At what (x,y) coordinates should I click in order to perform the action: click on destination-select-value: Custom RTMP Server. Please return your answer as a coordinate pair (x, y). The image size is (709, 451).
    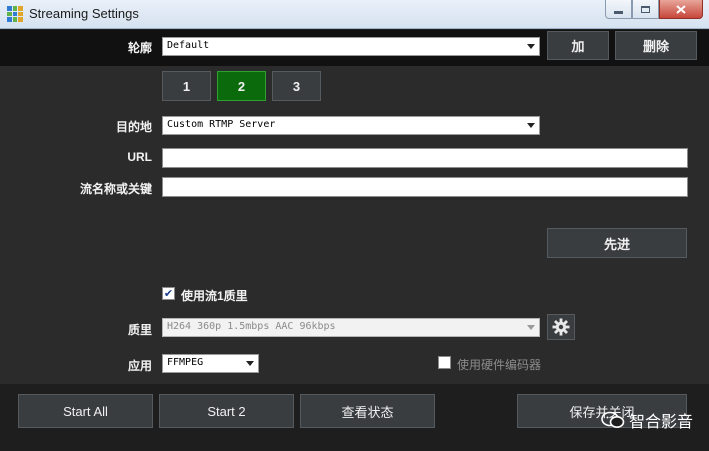
    Looking at the image, I should click on (221, 124).